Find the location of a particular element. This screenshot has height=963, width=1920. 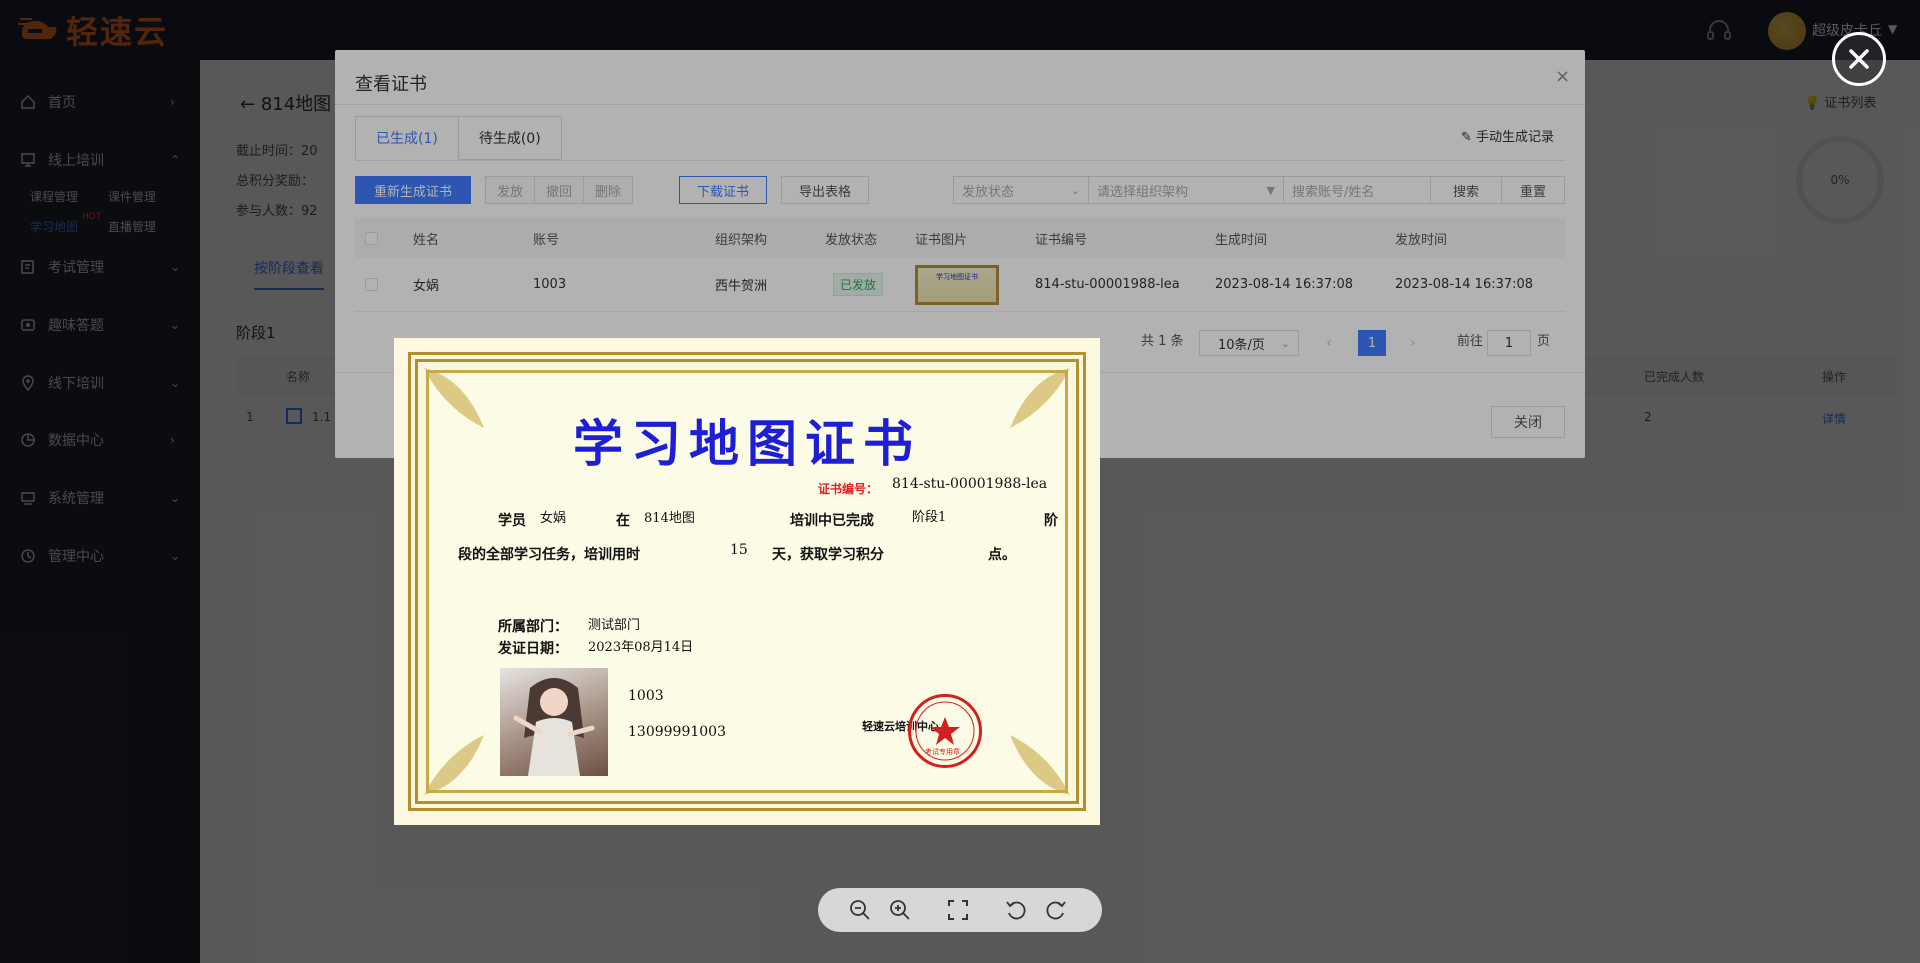

points-suffix: 点。 is located at coordinates (1002, 555).